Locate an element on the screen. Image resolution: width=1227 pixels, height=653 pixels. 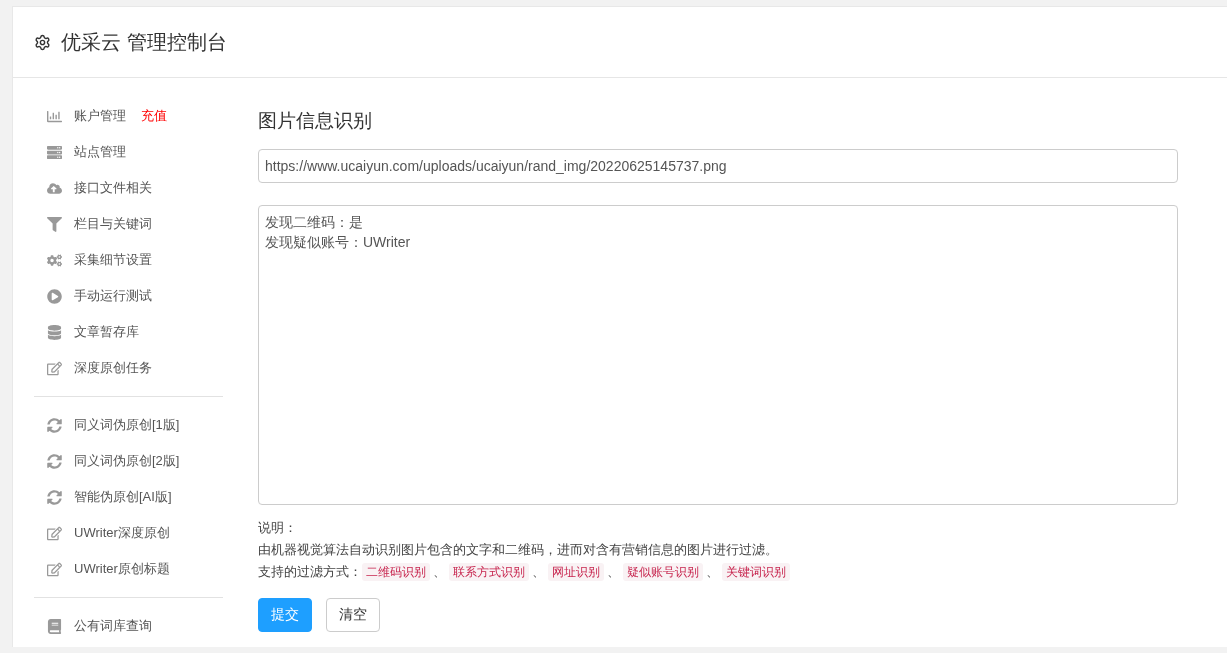
gears-icon is located at coordinates (54, 260).